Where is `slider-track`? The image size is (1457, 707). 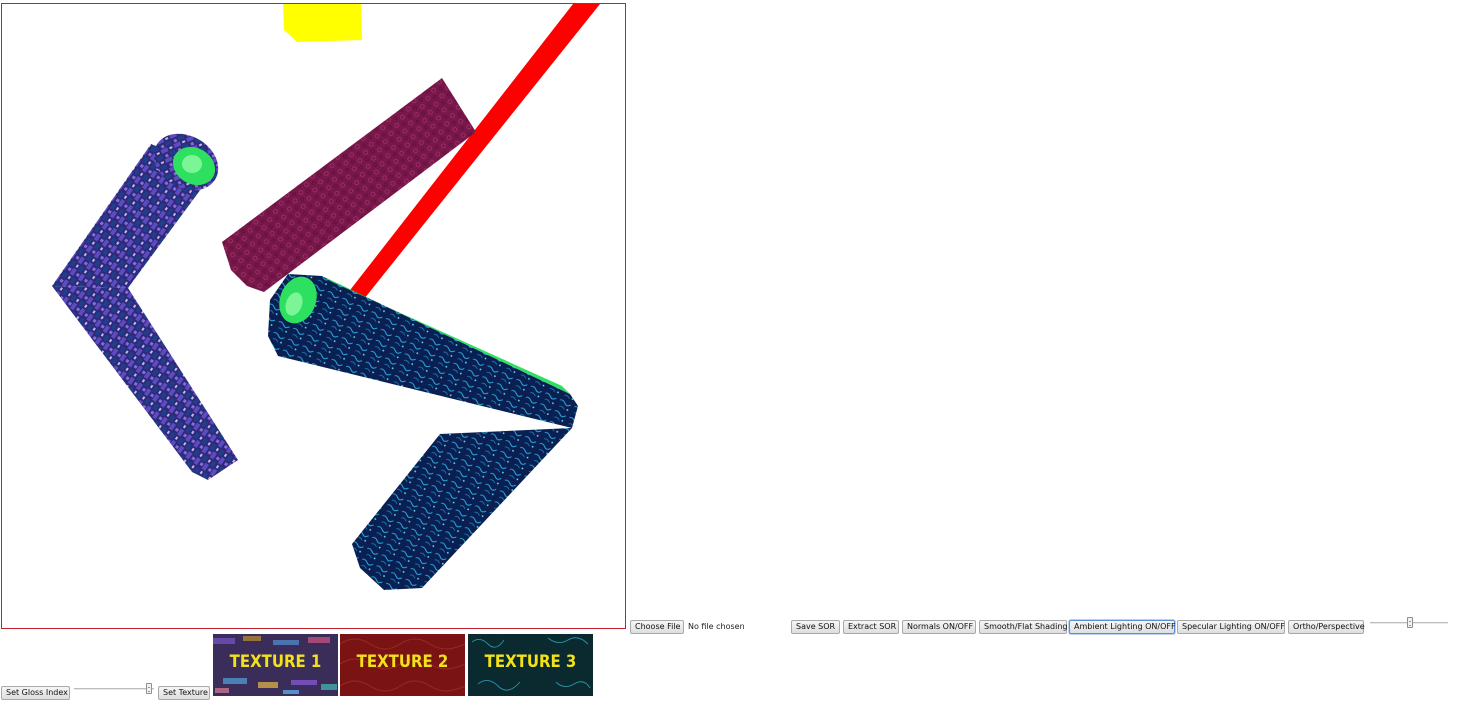 slider-track is located at coordinates (114, 689).